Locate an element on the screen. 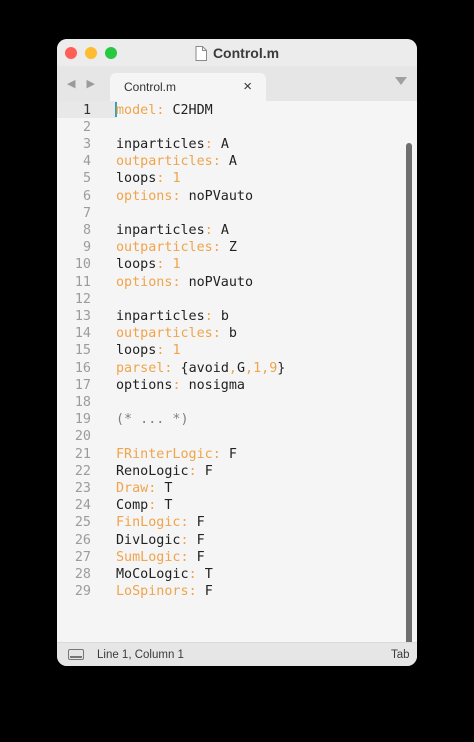 The width and height of the screenshot is (474, 742). code-line: Comp: T is located at coordinates (144, 506).